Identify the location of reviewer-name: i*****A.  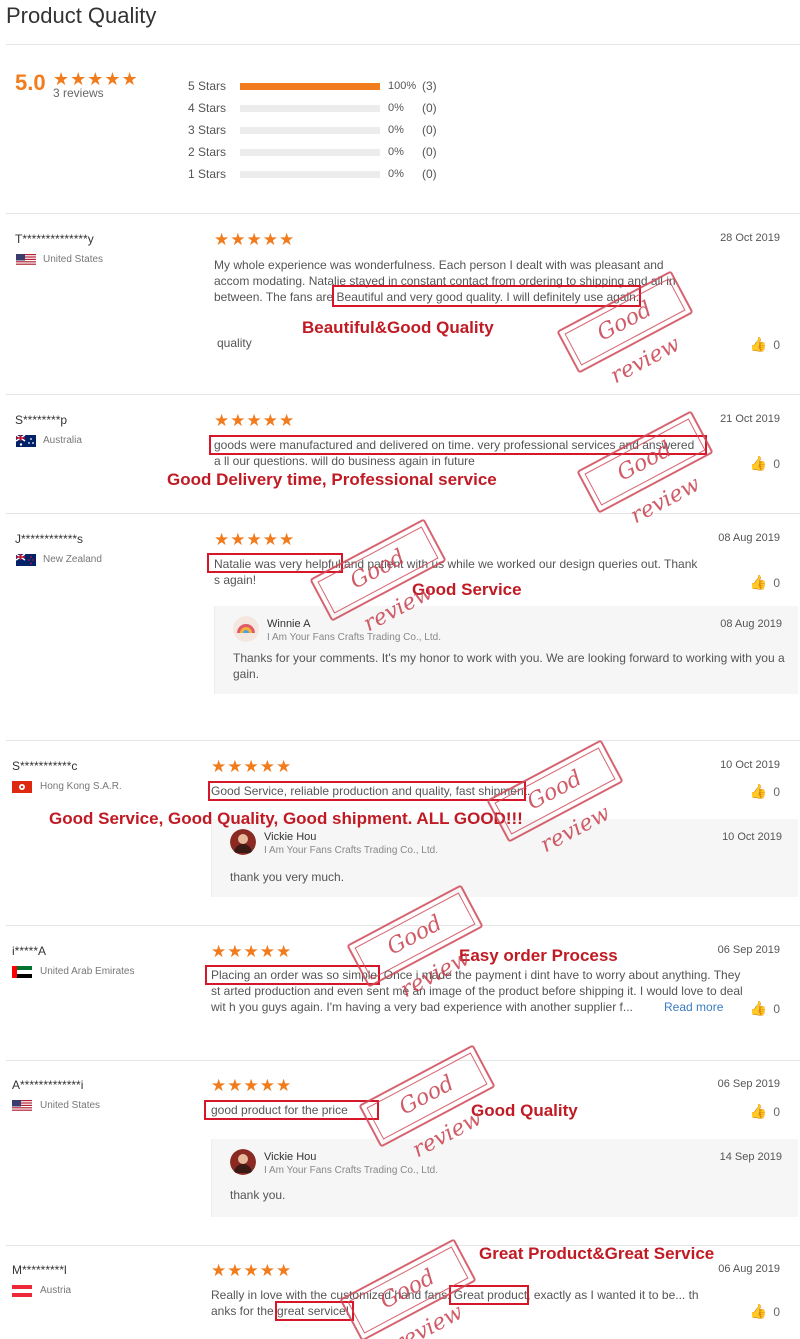
(29, 951).